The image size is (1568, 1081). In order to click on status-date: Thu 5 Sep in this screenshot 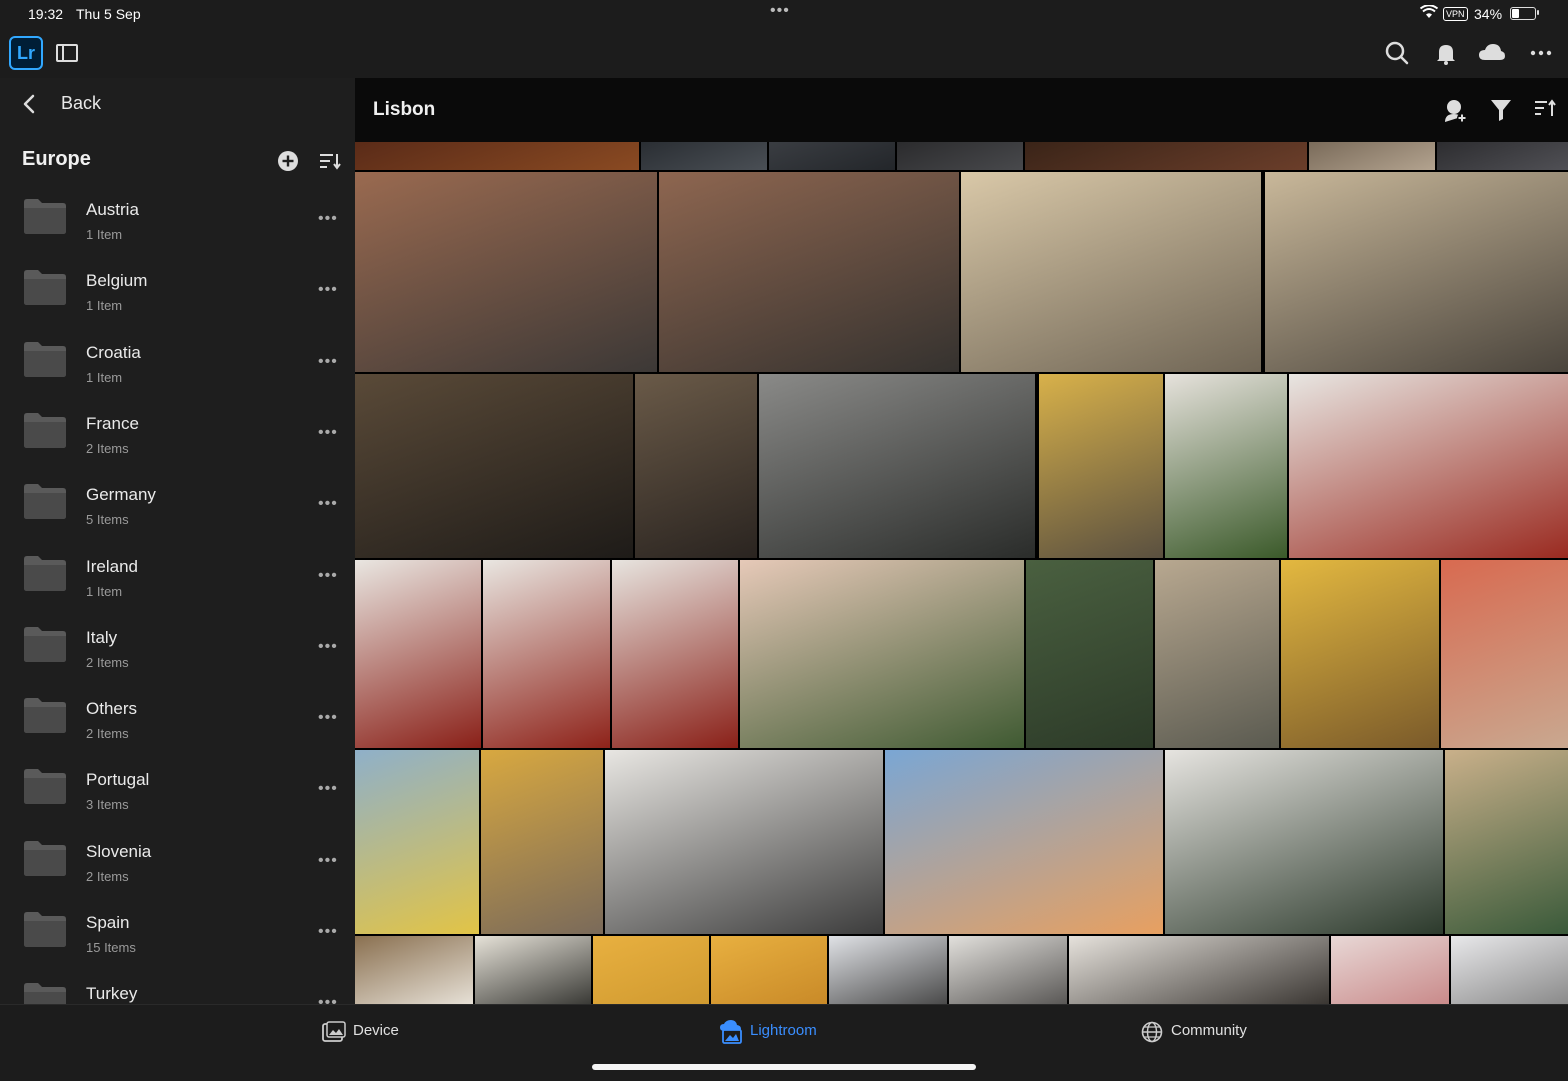, I will do `click(108, 14)`.